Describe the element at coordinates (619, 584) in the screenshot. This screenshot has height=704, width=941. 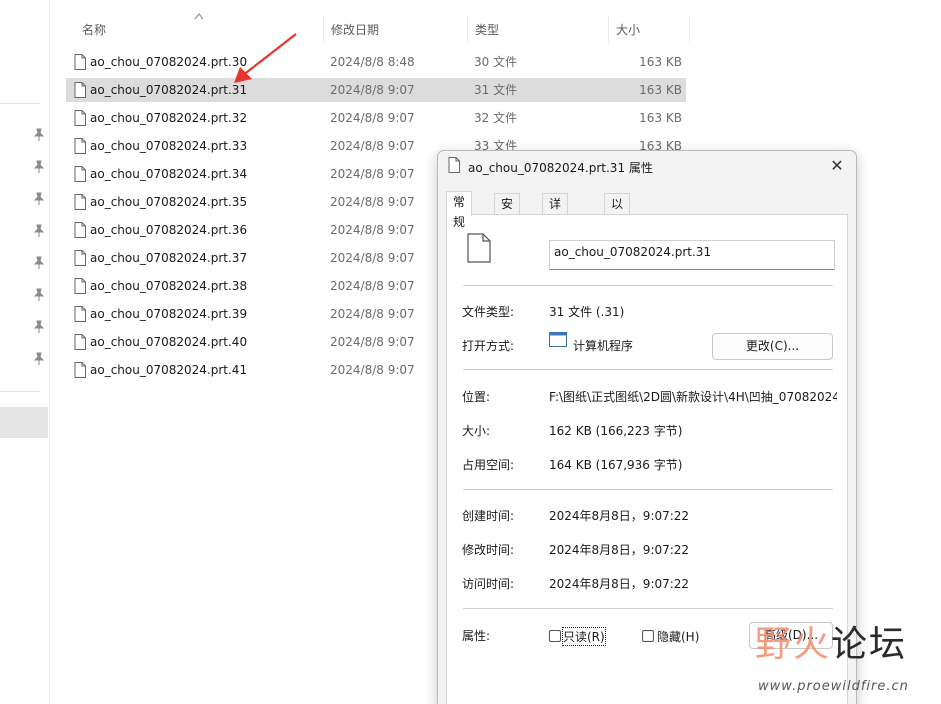
I see `accessed-value: 2024年8月8日，9:07:22` at that location.